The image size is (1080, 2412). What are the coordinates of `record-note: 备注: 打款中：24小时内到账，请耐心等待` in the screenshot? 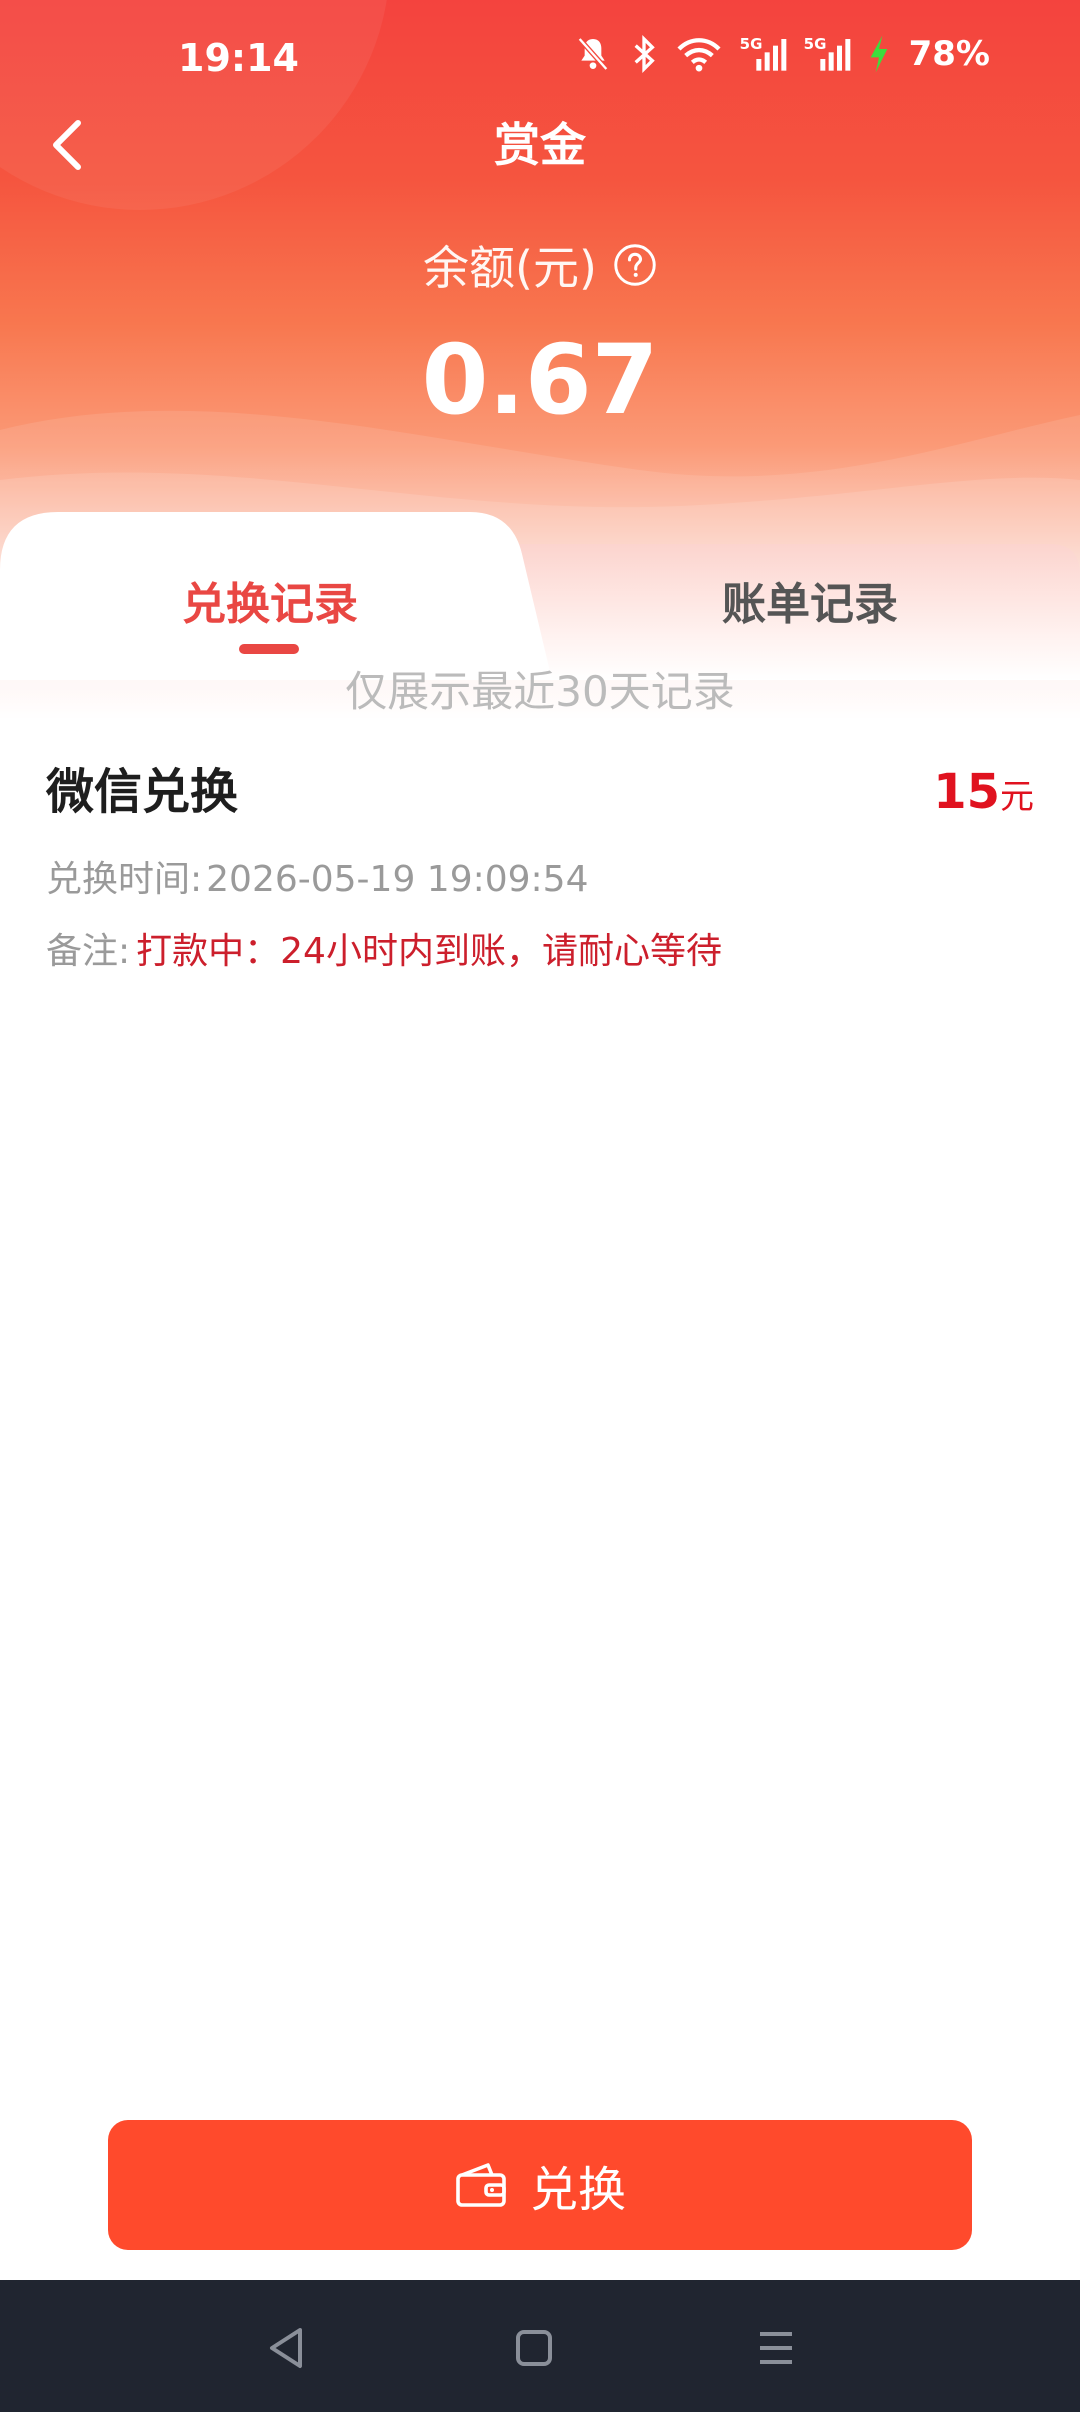 It's located at (384, 952).